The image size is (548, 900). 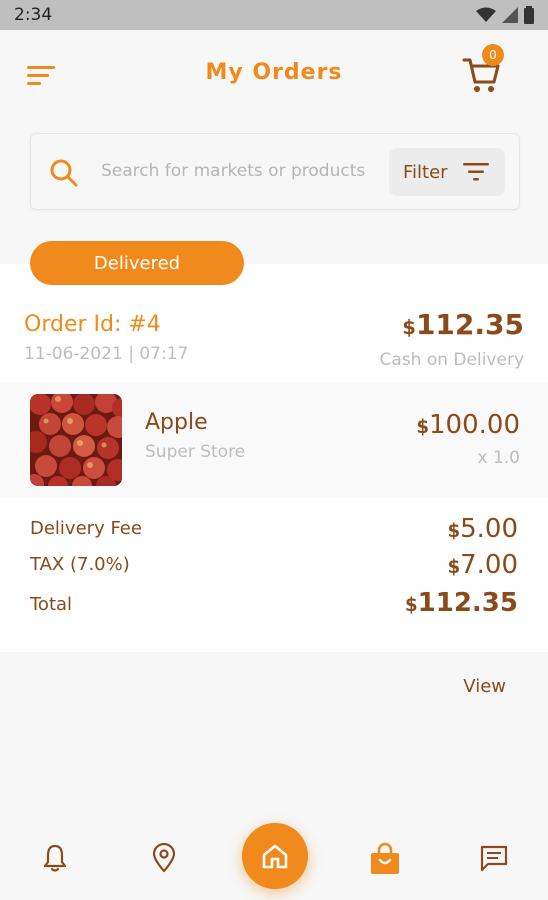 I want to click on bell-icon, so click(x=55, y=858).